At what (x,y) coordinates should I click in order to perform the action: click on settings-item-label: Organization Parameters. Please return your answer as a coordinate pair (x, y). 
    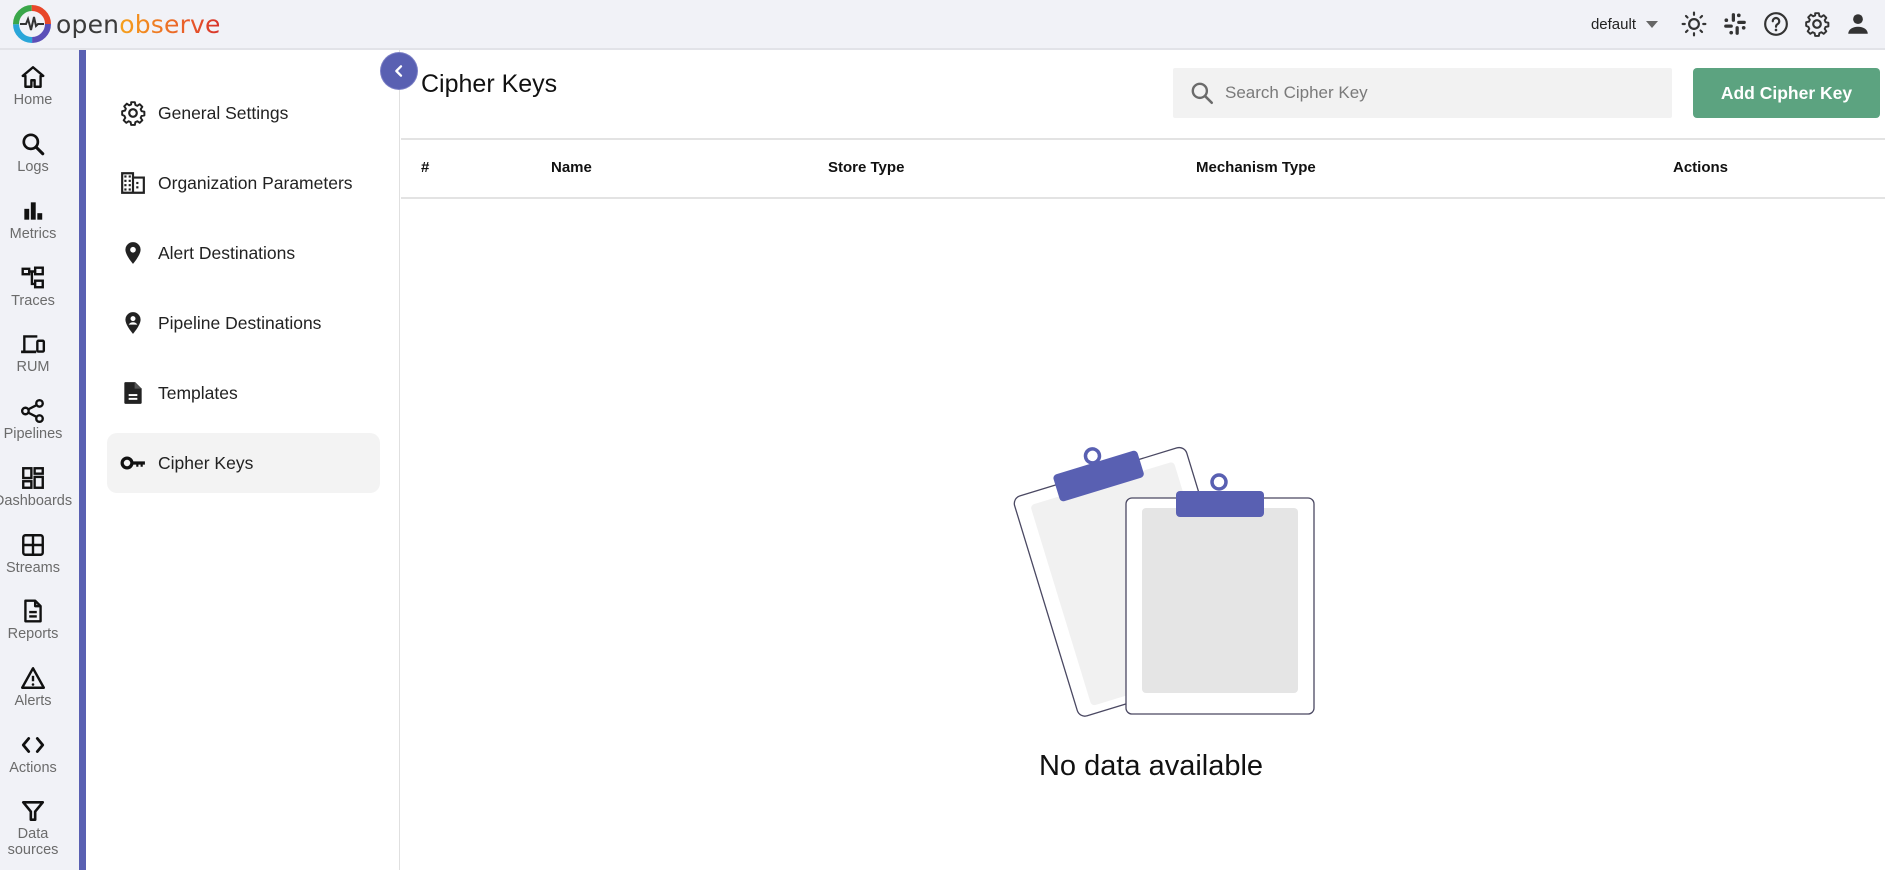
    Looking at the image, I should click on (255, 182).